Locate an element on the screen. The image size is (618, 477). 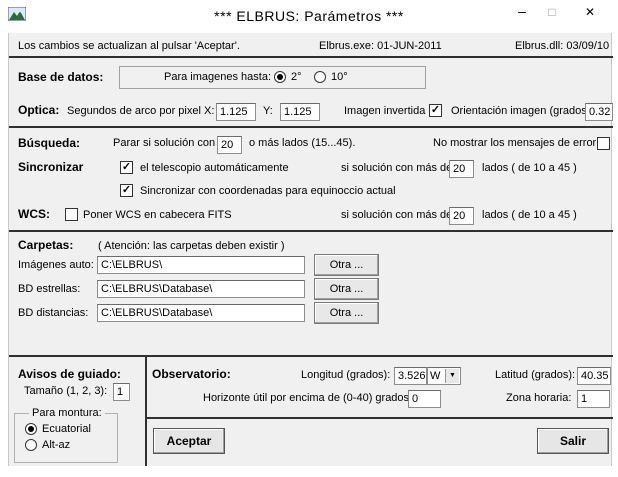
stop-prefix: Parar si solución con is located at coordinates (164, 143).